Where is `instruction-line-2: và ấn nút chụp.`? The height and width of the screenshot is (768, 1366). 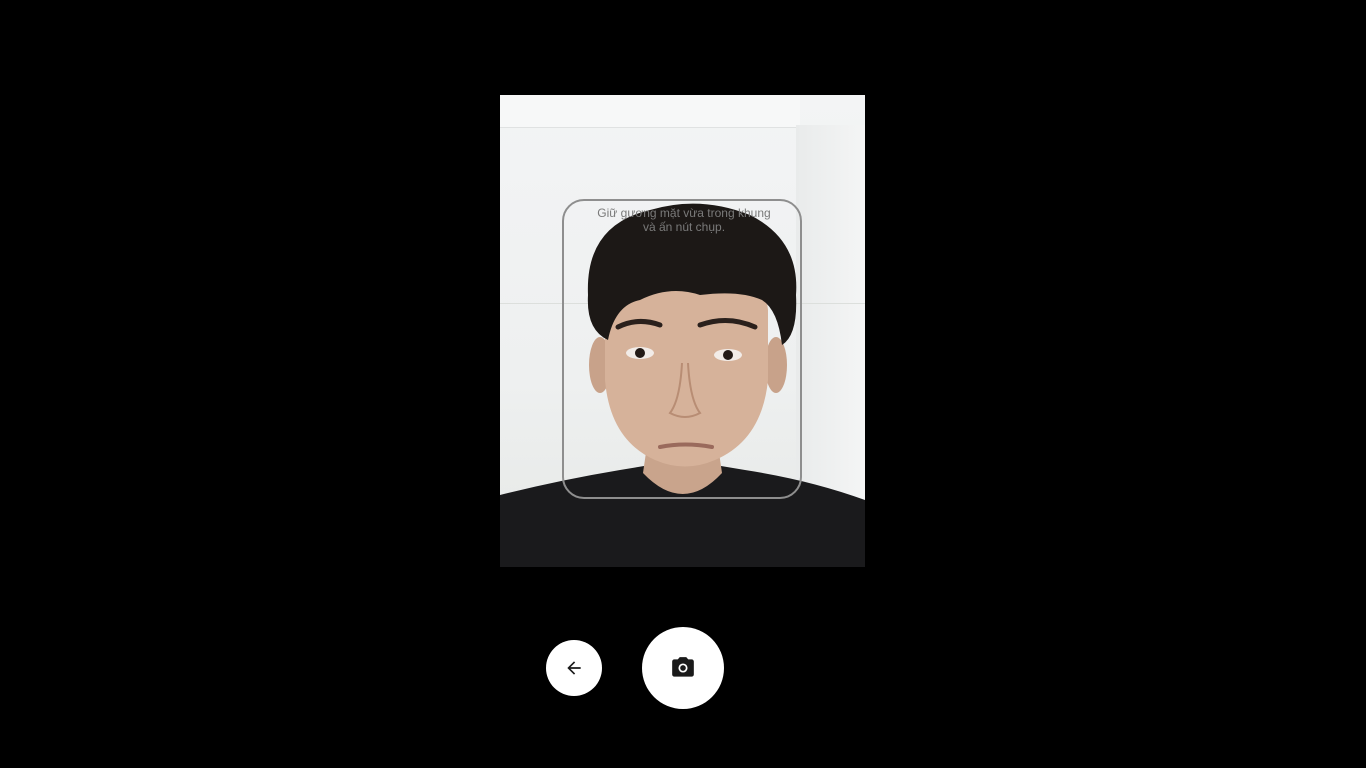 instruction-line-2: và ấn nút chụp. is located at coordinates (684, 227).